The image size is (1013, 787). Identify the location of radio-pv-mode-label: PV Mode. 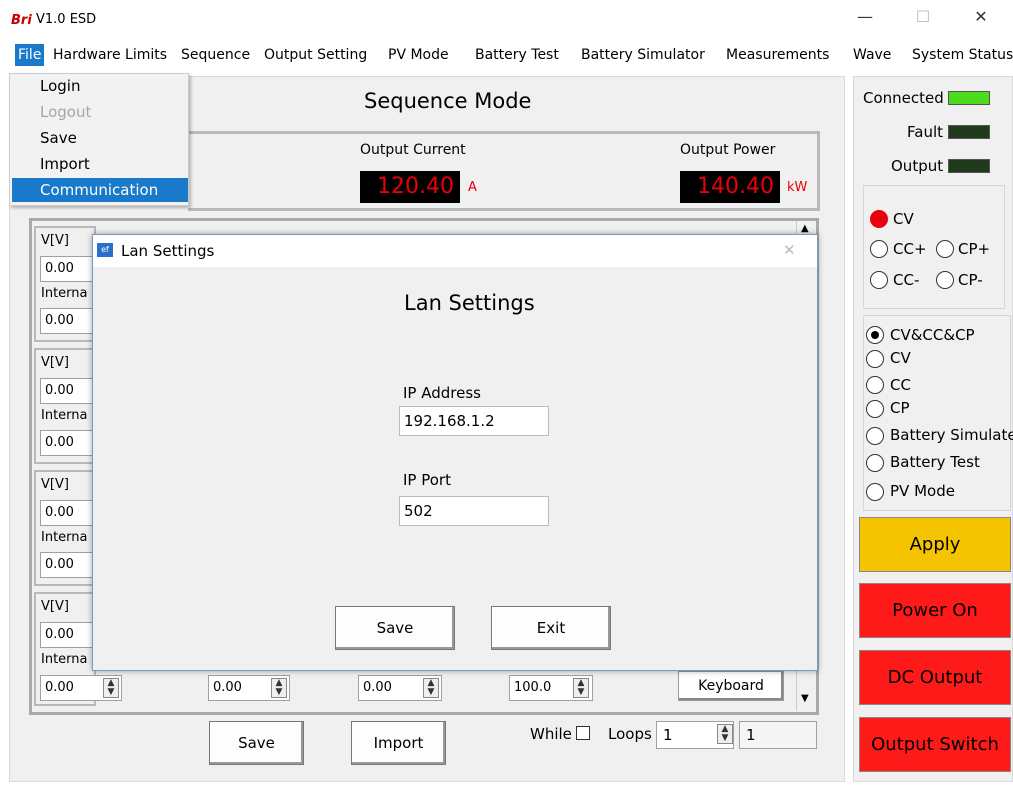
(922, 491).